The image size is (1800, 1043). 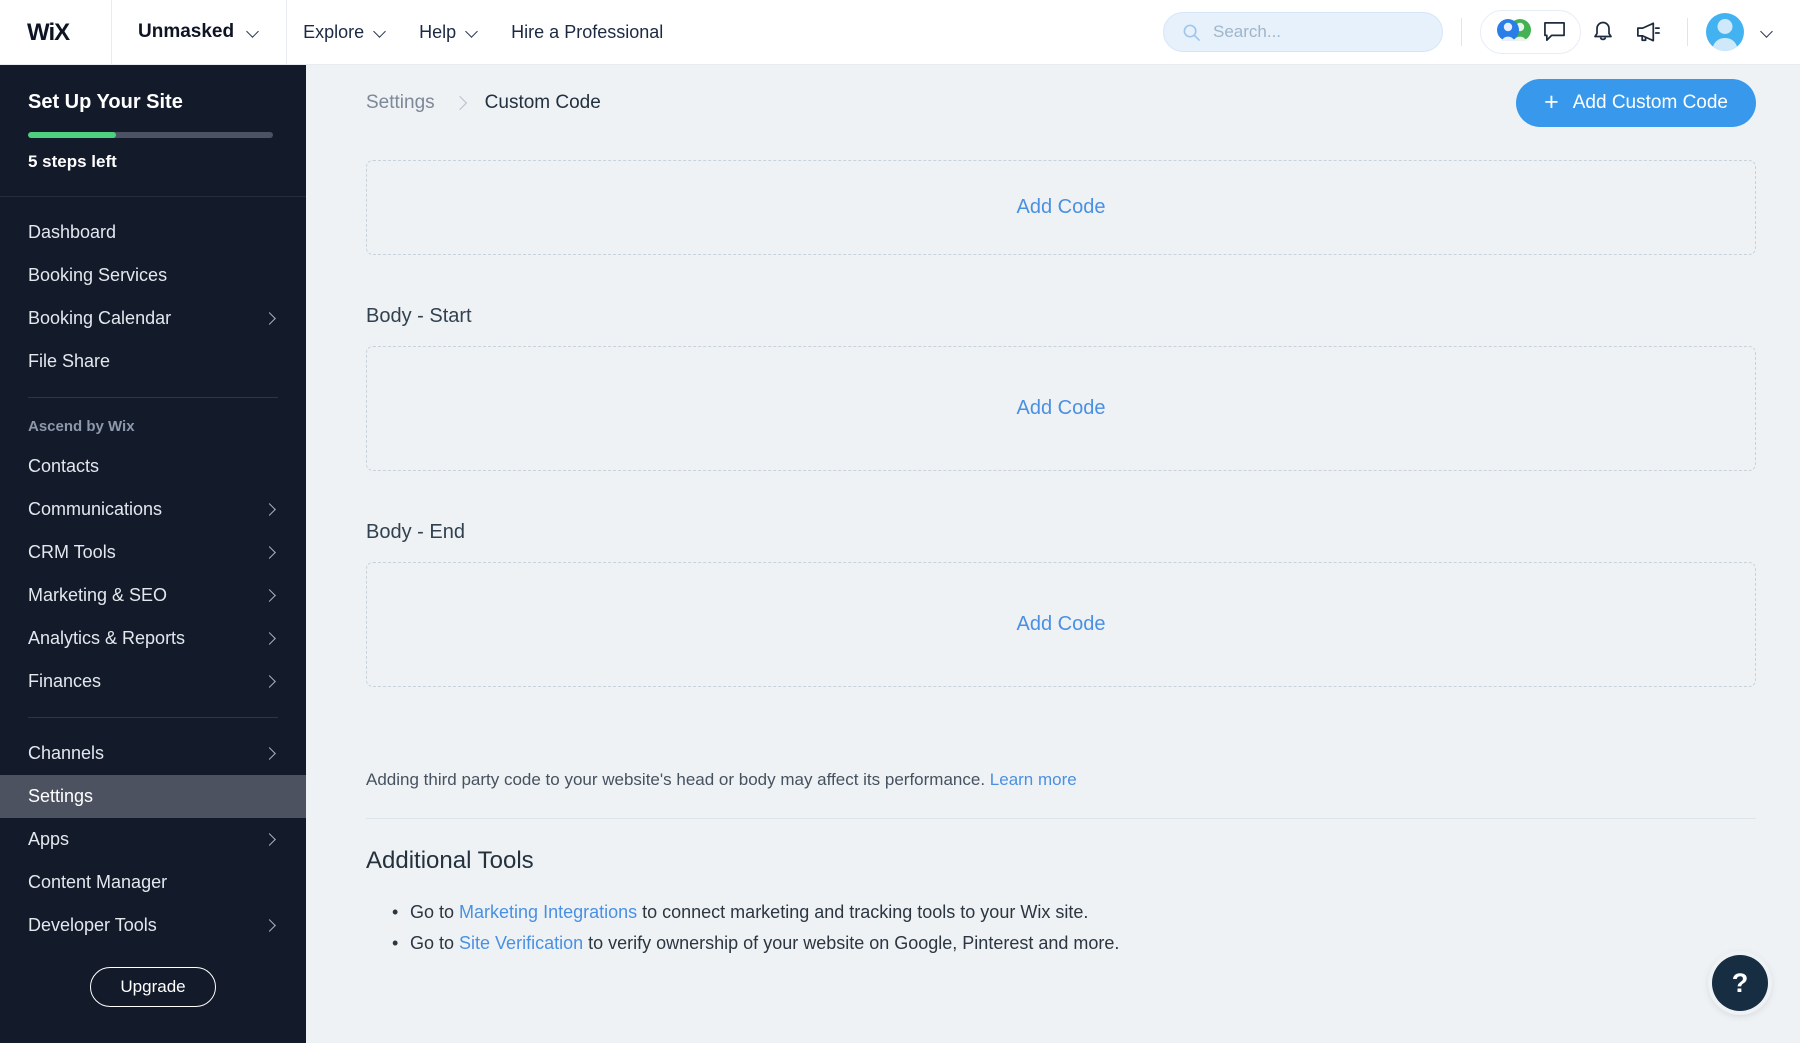 What do you see at coordinates (153, 796) in the screenshot?
I see `sidebar-item-settings: Settings` at bounding box center [153, 796].